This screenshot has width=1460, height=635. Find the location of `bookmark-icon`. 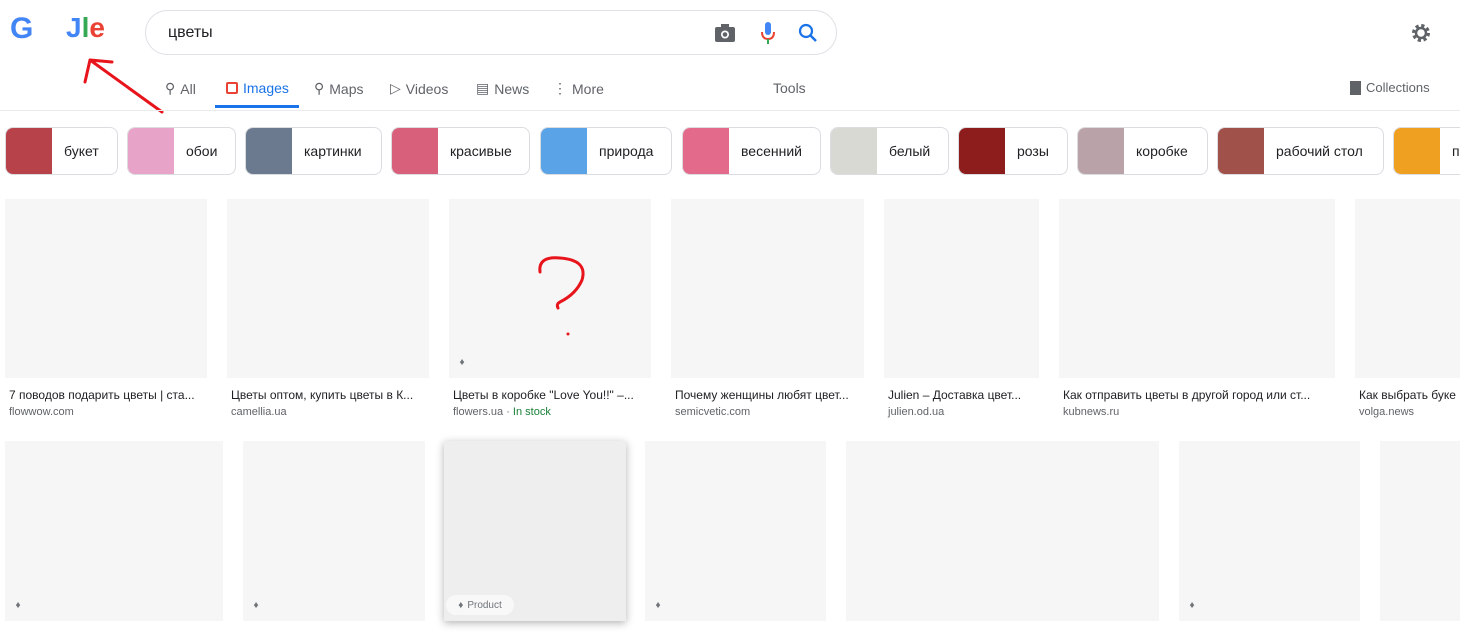

bookmark-icon is located at coordinates (1355, 87).